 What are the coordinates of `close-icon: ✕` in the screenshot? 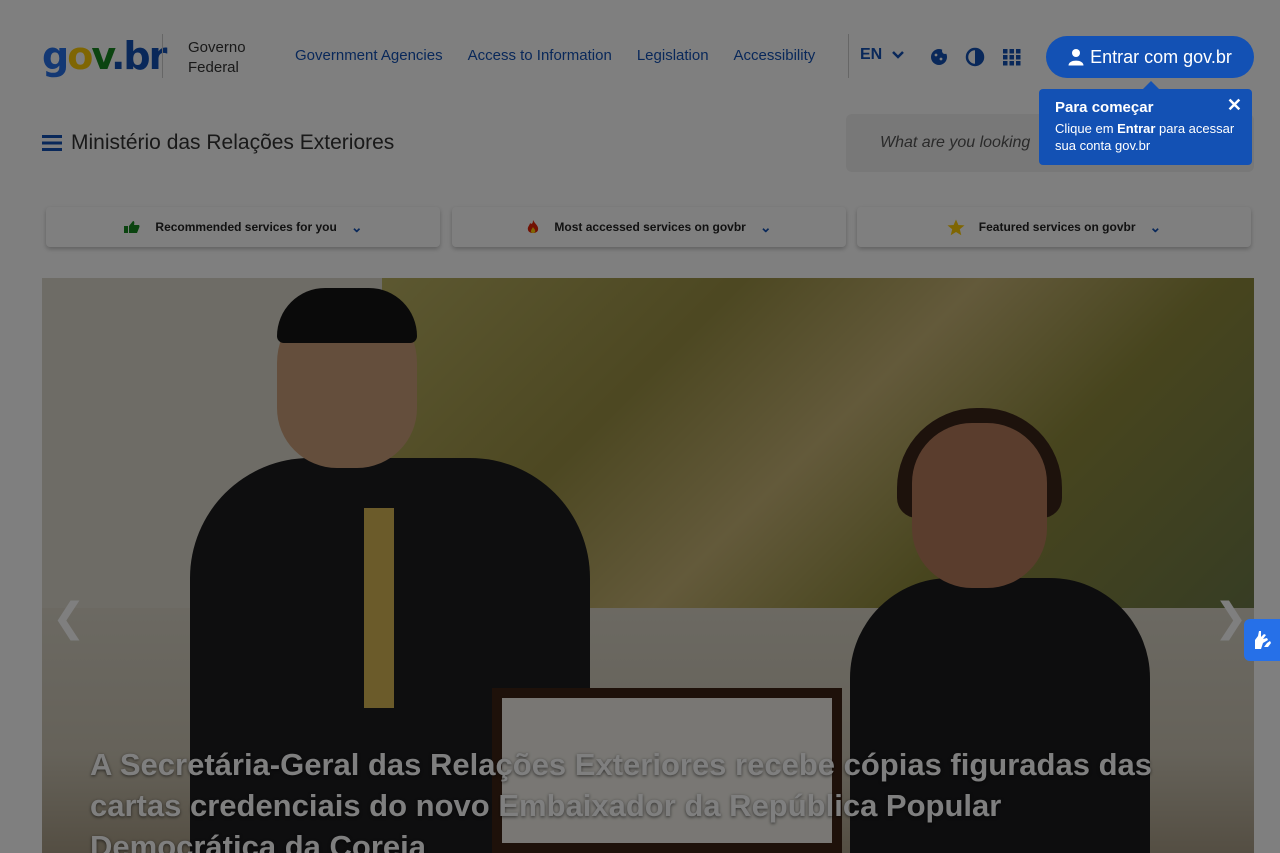 It's located at (1234, 105).